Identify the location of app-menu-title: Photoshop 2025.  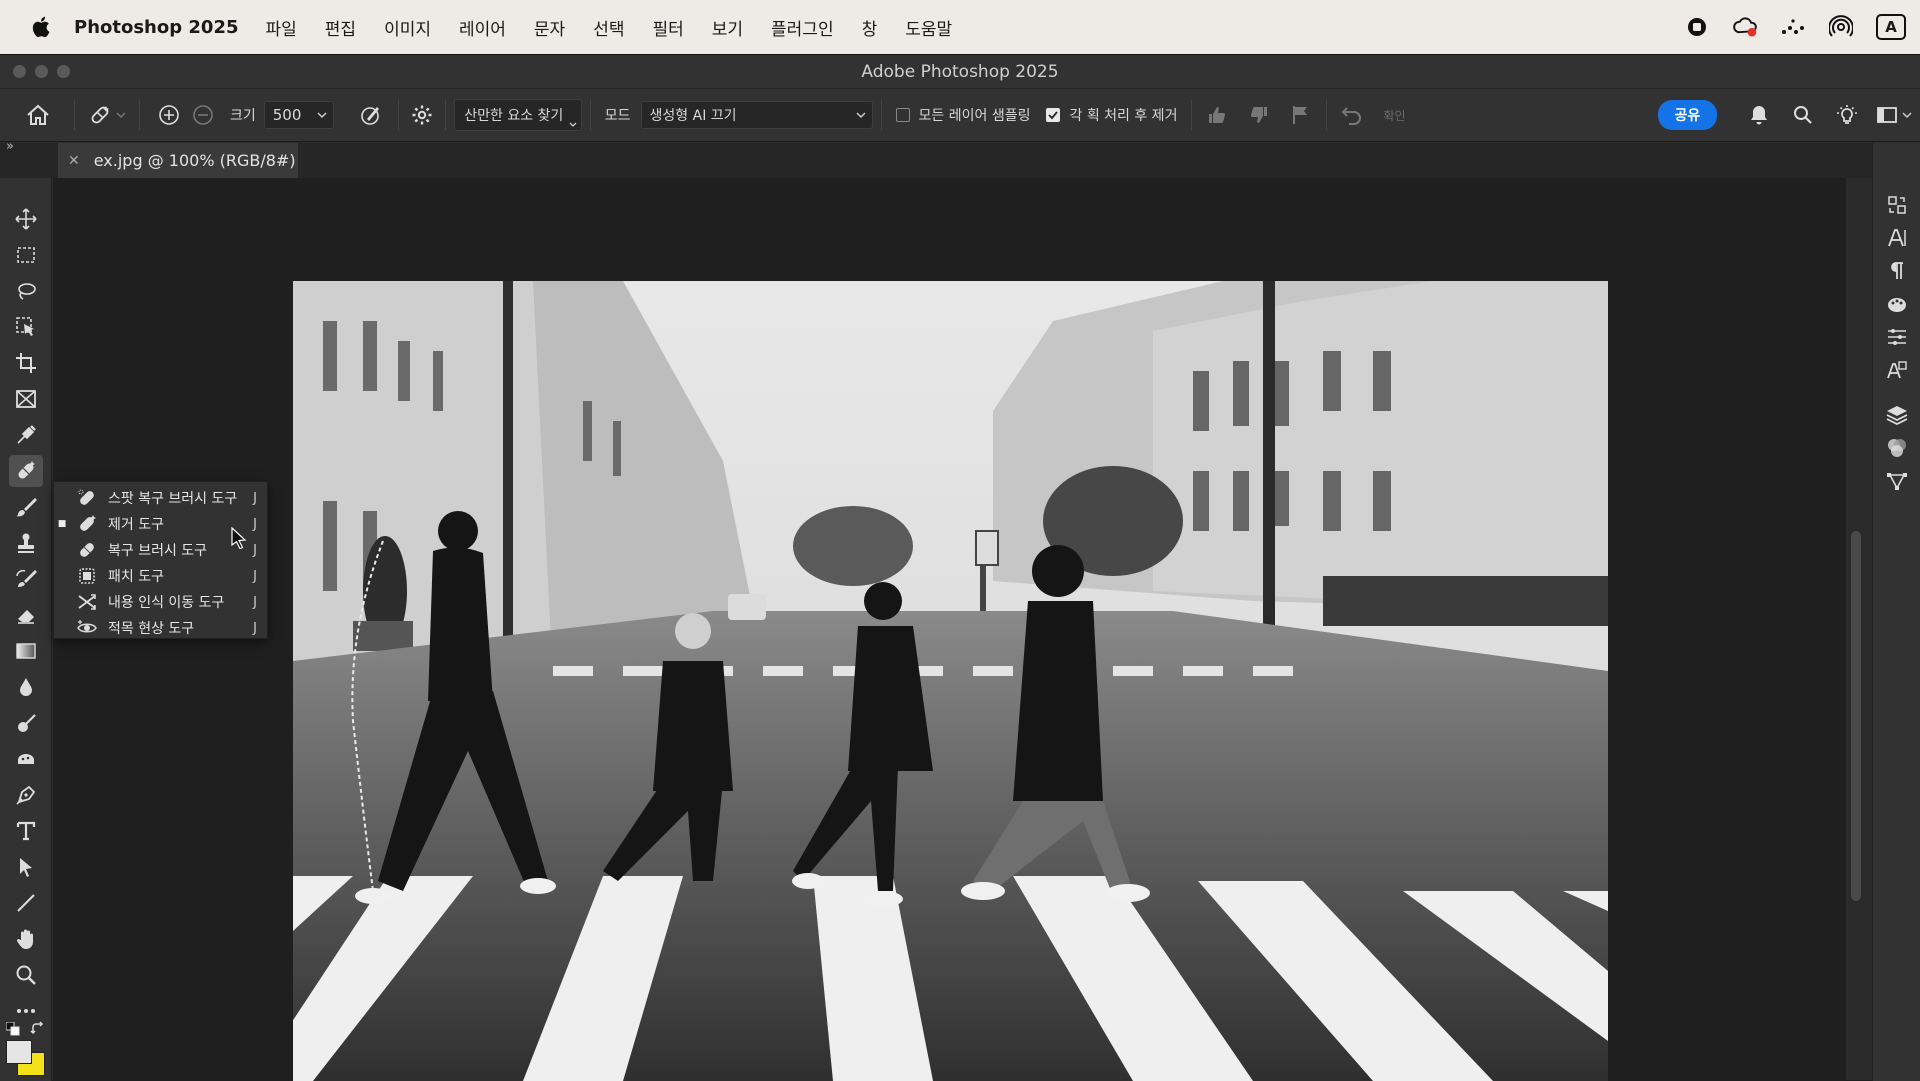
(156, 27).